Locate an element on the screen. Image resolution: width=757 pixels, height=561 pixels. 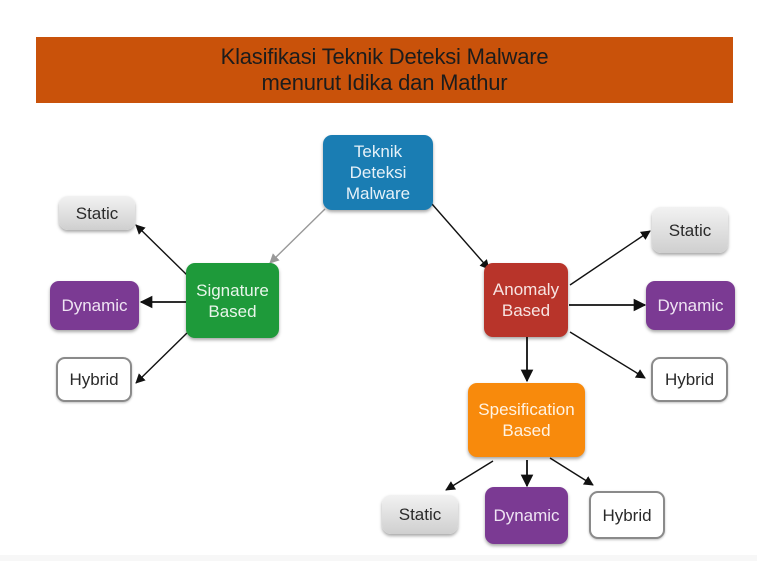
node-line: Signature is located at coordinates (232, 290).